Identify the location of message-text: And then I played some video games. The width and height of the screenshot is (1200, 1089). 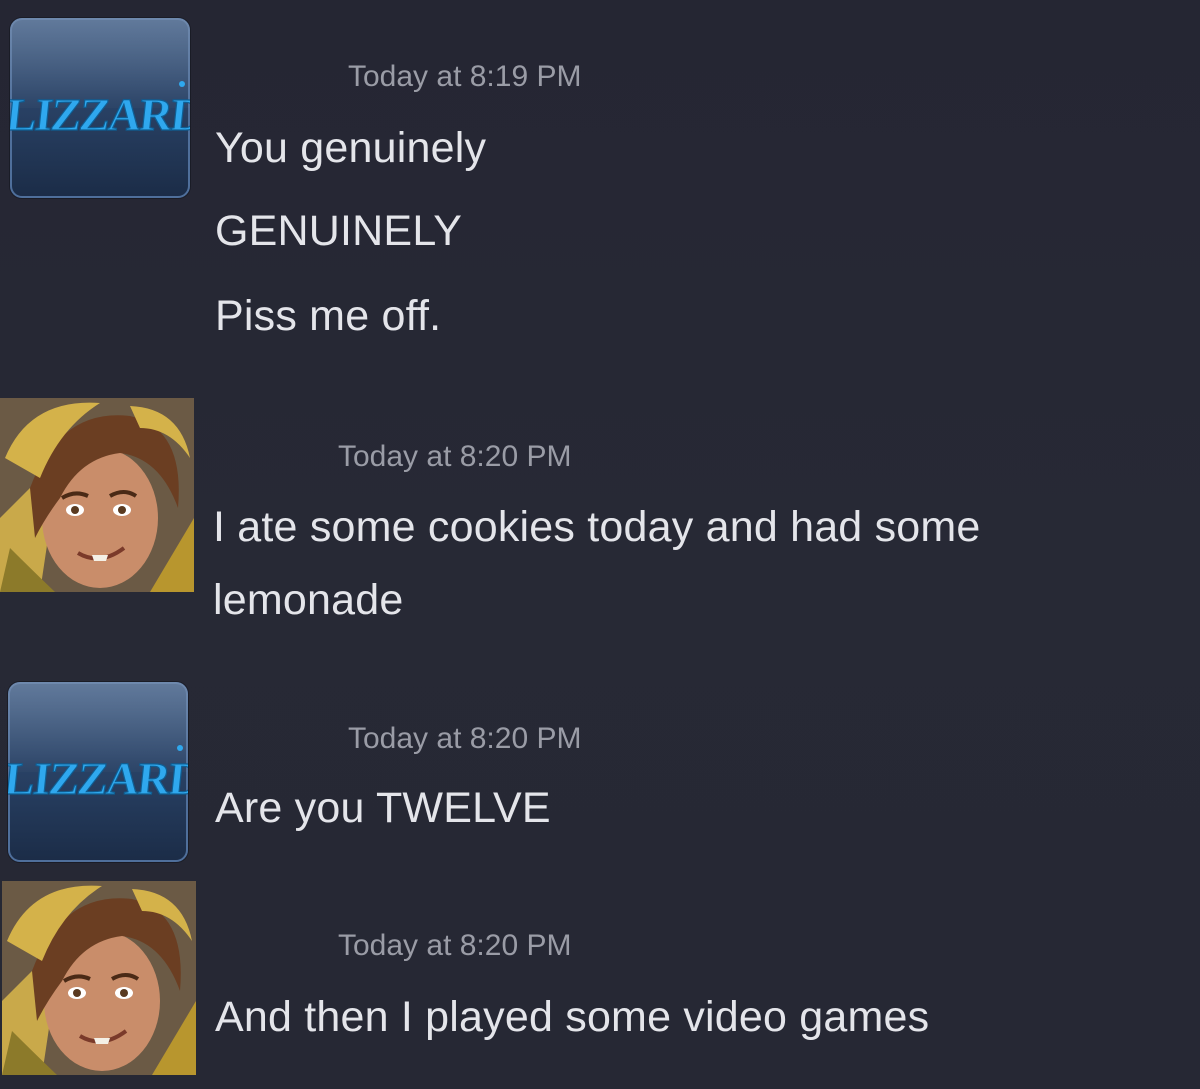
(572, 1017).